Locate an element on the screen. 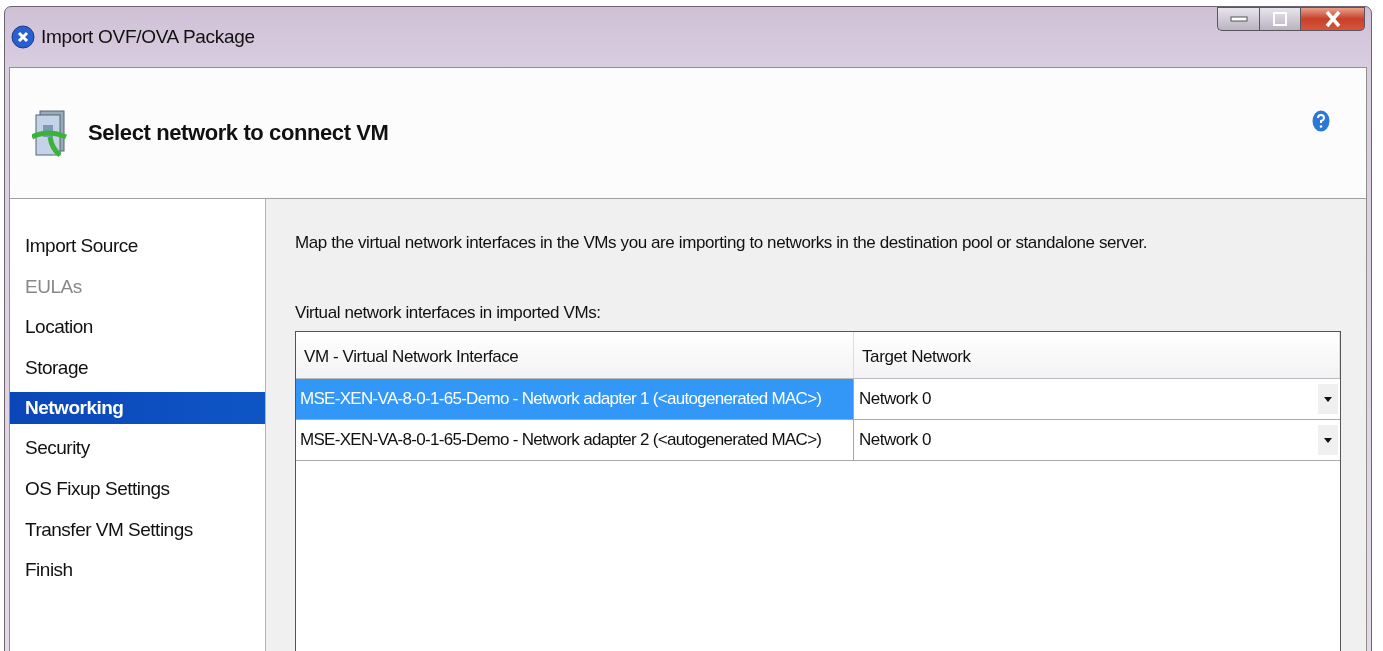 This screenshot has height=651, width=1383. window-title: Import OVF/OVA Package is located at coordinates (148, 37).